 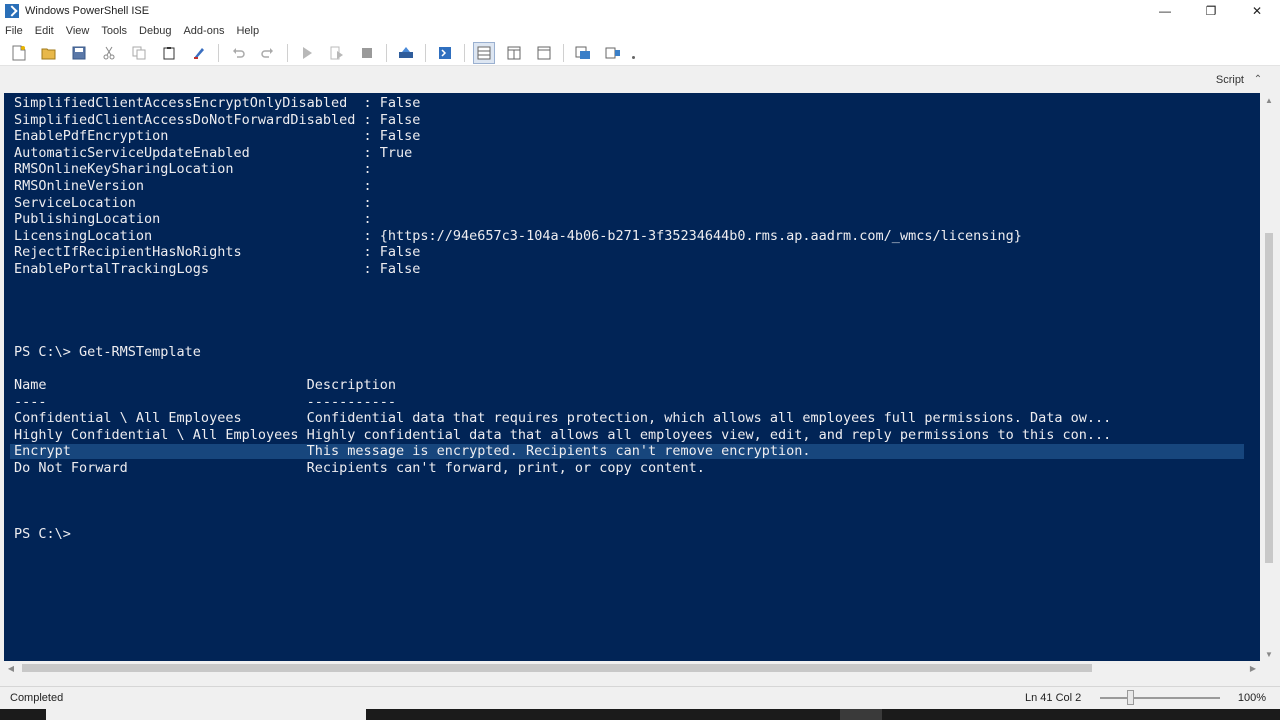 What do you see at coordinates (169, 53) in the screenshot?
I see `paste-icon` at bounding box center [169, 53].